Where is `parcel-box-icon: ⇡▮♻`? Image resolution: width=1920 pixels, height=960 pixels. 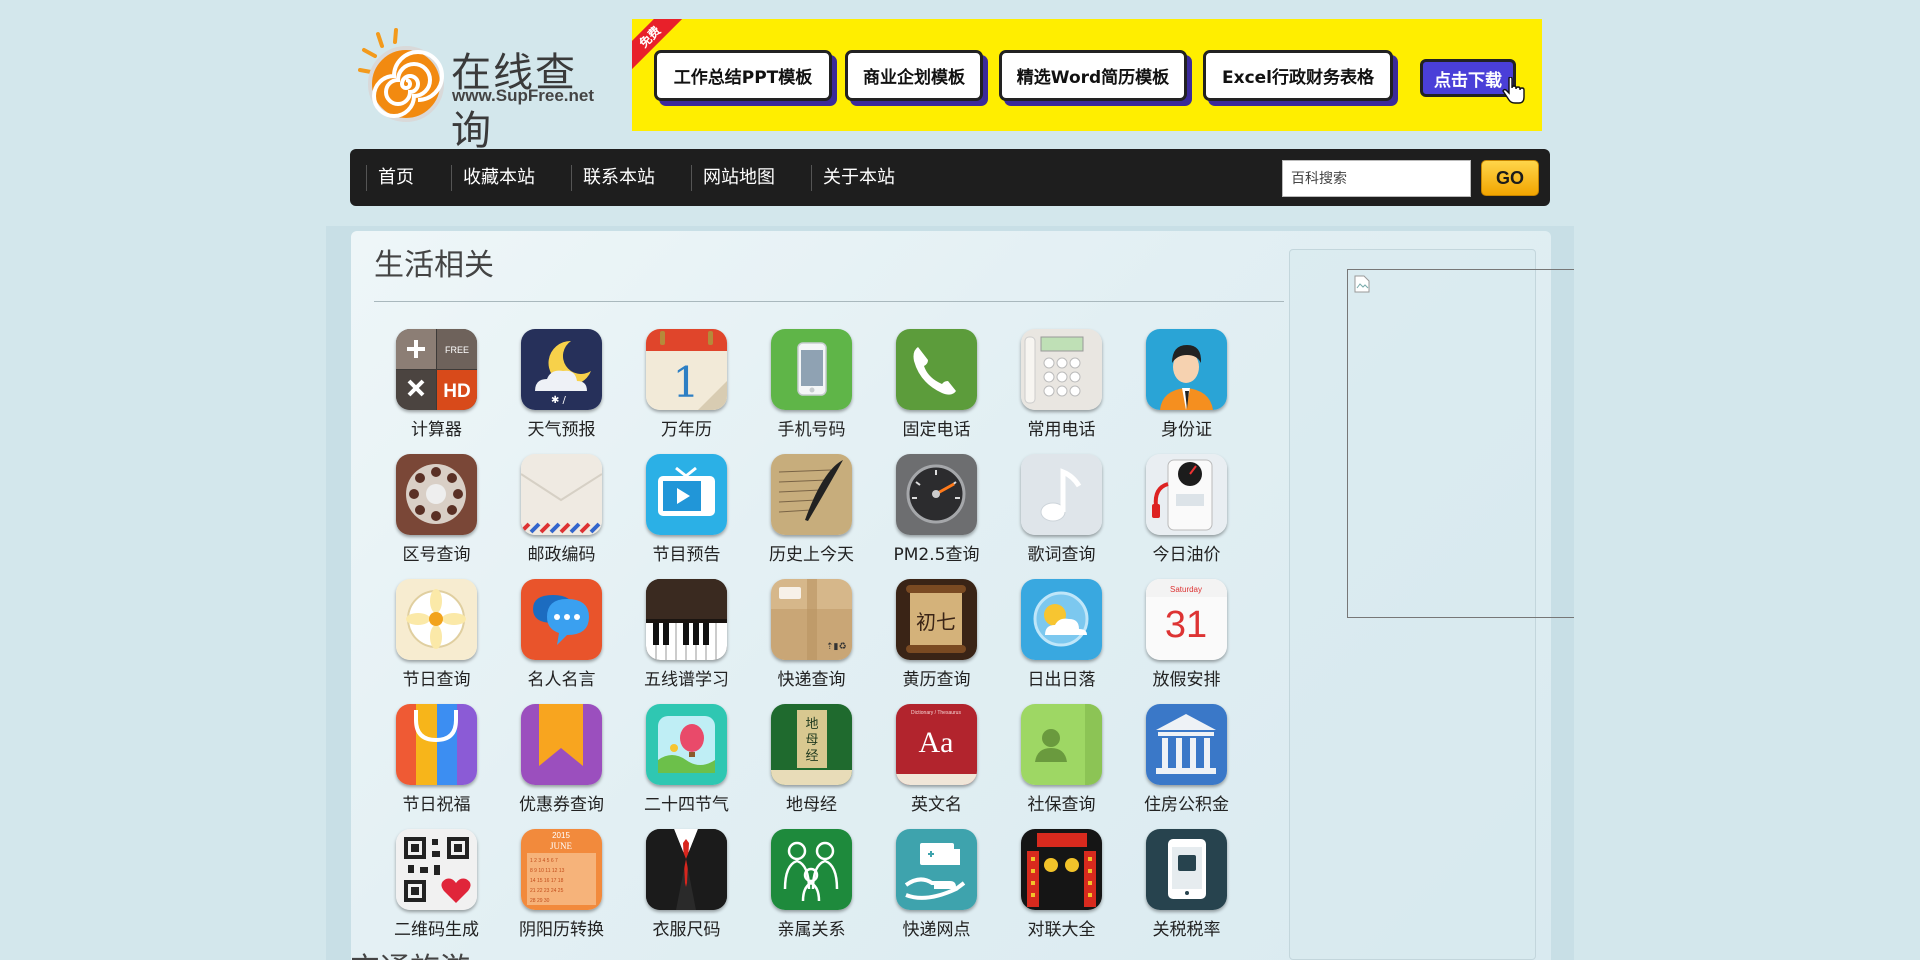
parcel-box-icon: ⇡▮♻ is located at coordinates (811, 619).